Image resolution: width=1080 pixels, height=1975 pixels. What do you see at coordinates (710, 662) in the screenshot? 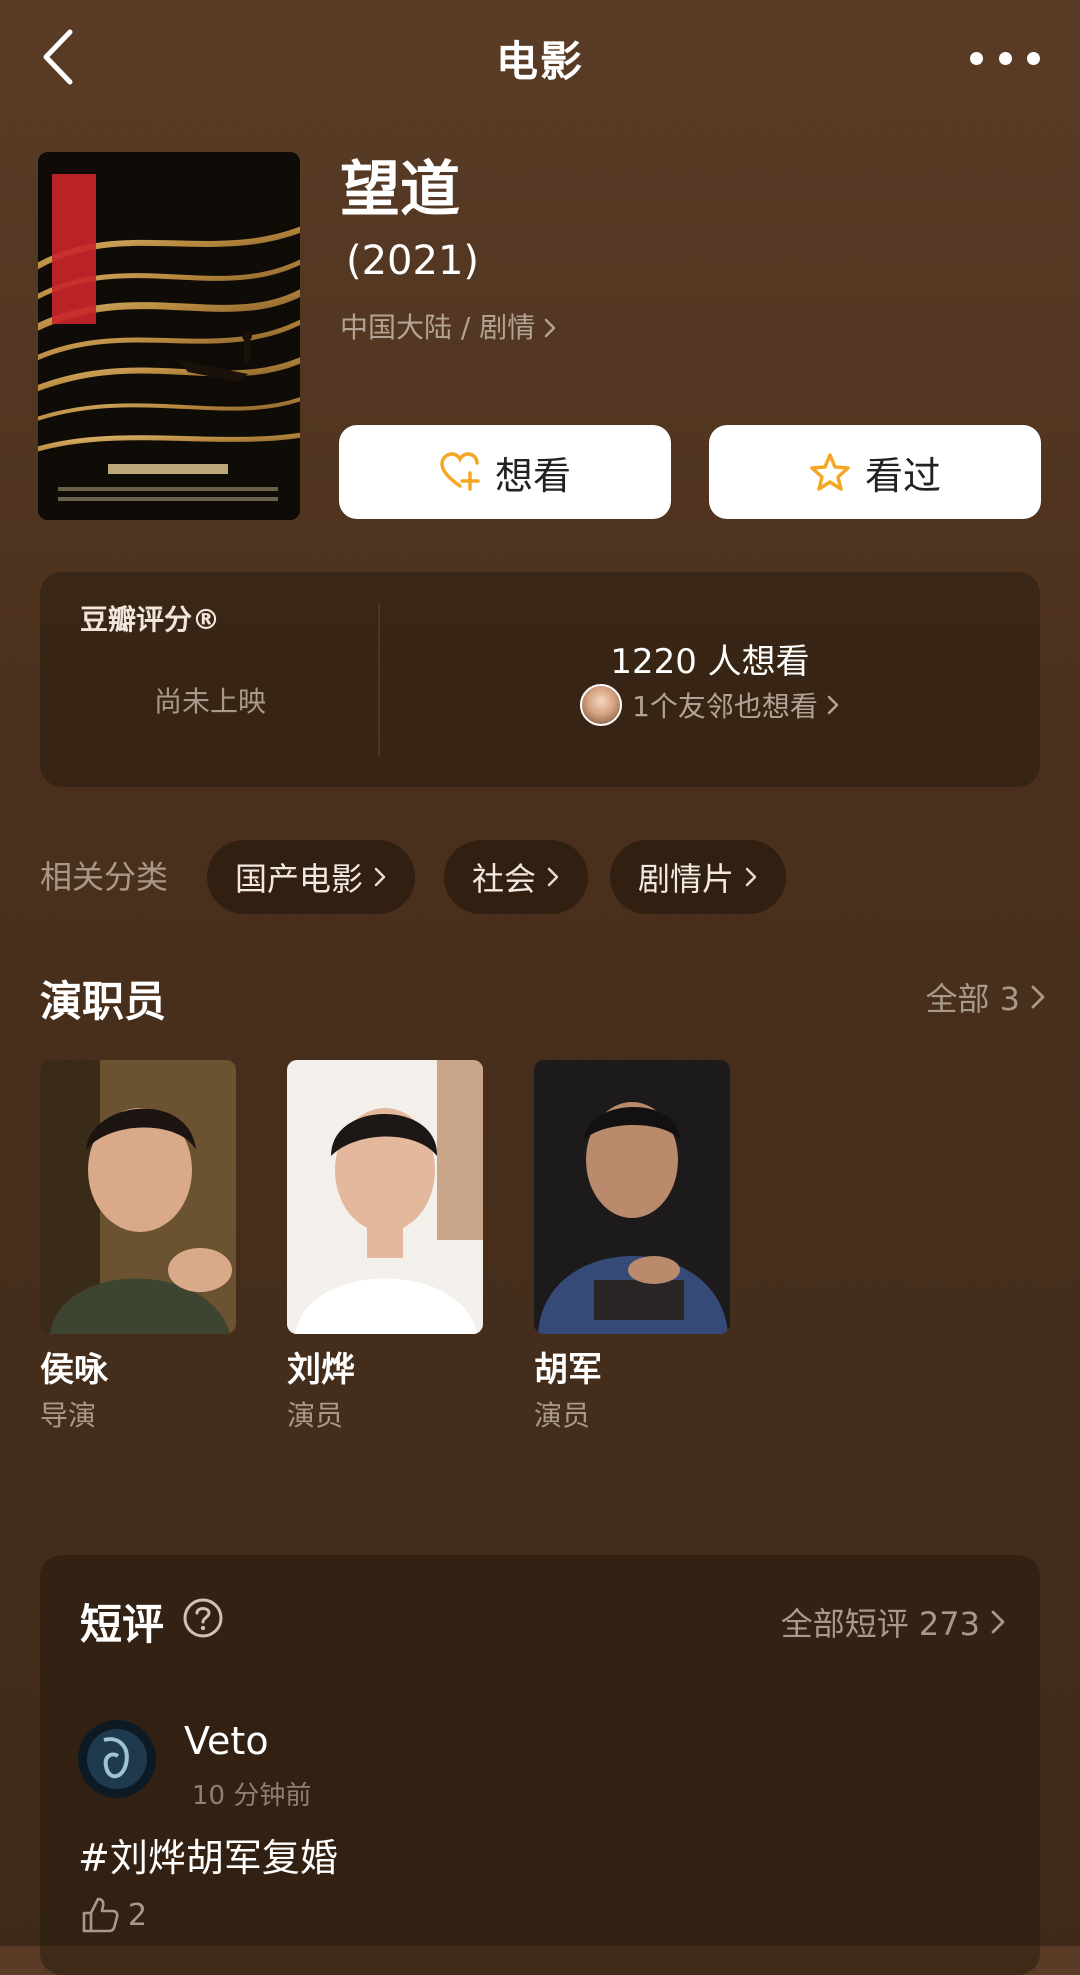
I see `want-count: 1220 人想看` at bounding box center [710, 662].